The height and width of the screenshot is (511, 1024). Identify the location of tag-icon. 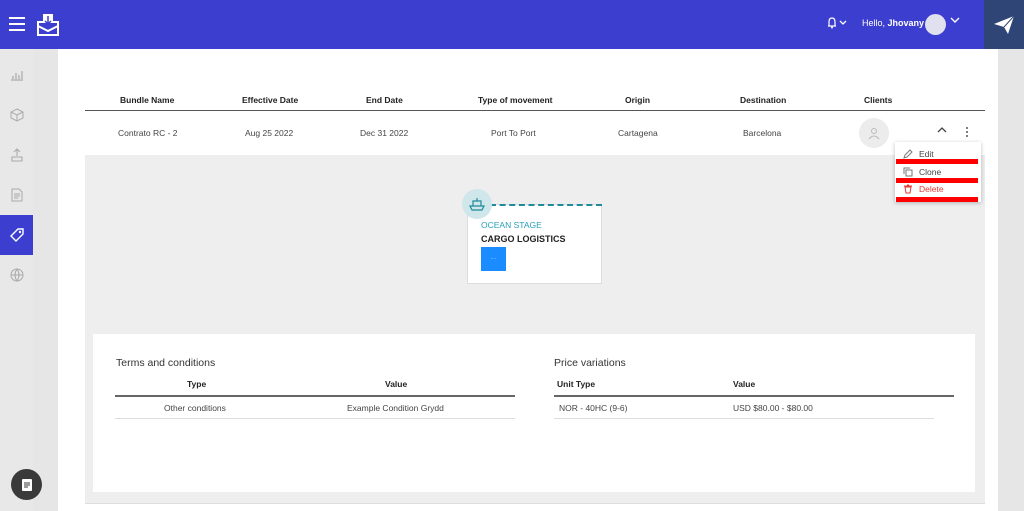
(16, 235).